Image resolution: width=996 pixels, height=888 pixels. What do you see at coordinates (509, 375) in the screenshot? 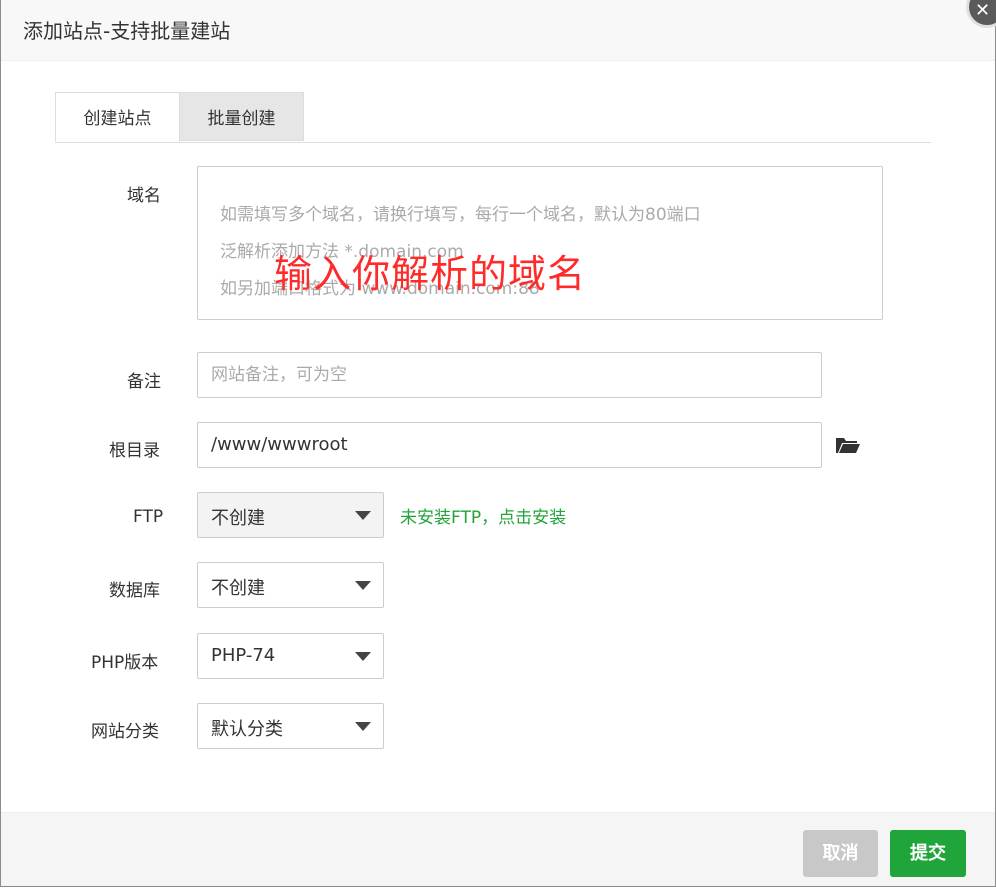
I see `remark-input: 网站备注，可为空` at bounding box center [509, 375].